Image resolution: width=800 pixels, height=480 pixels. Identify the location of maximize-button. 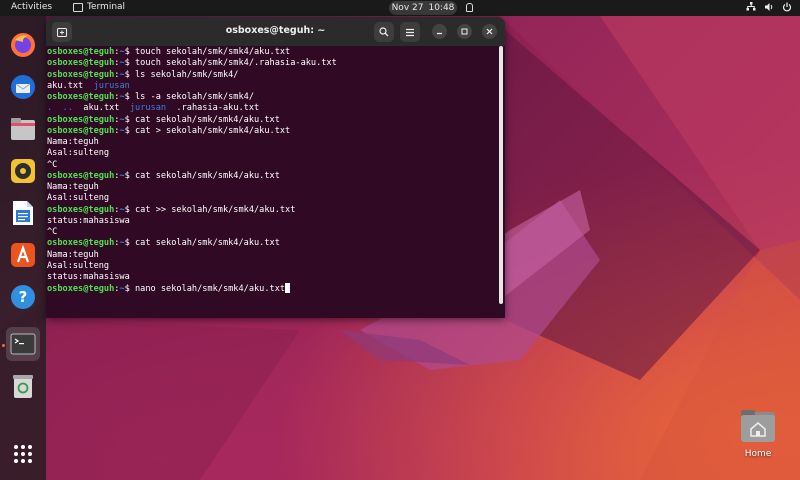
(464, 31).